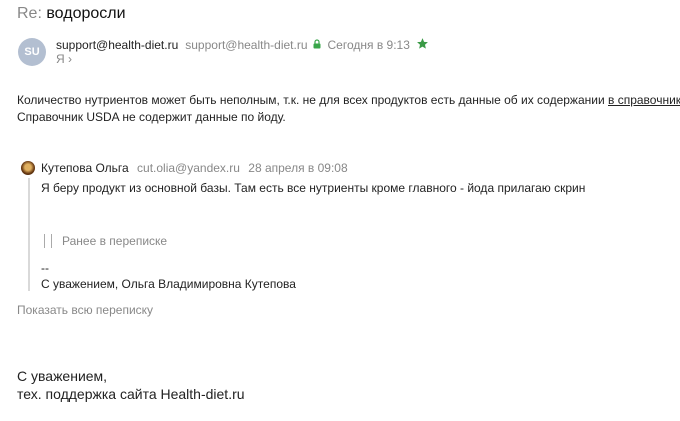 The height and width of the screenshot is (421, 680). What do you see at coordinates (32, 52) in the screenshot?
I see `sender-avatar: SU` at bounding box center [32, 52].